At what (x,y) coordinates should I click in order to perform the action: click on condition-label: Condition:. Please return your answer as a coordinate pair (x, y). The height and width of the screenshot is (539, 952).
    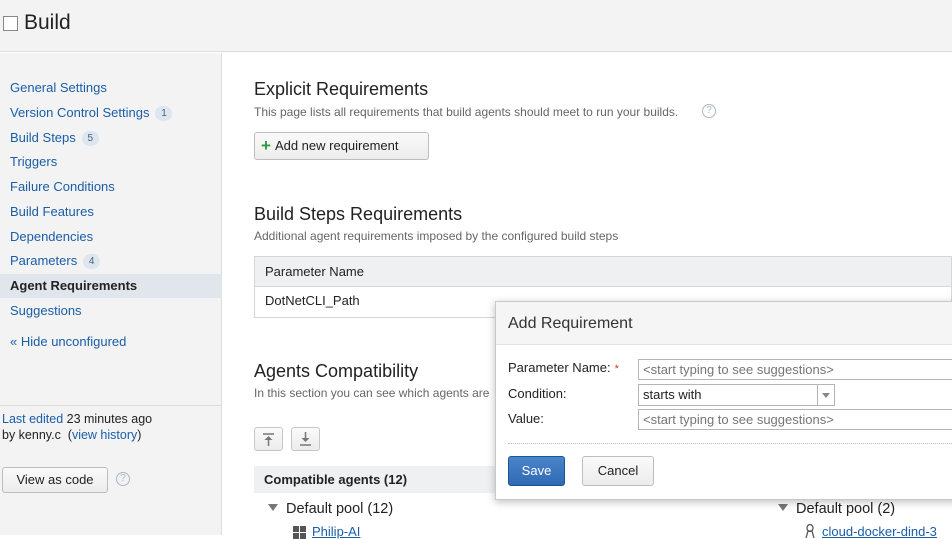
    Looking at the image, I should click on (537, 393).